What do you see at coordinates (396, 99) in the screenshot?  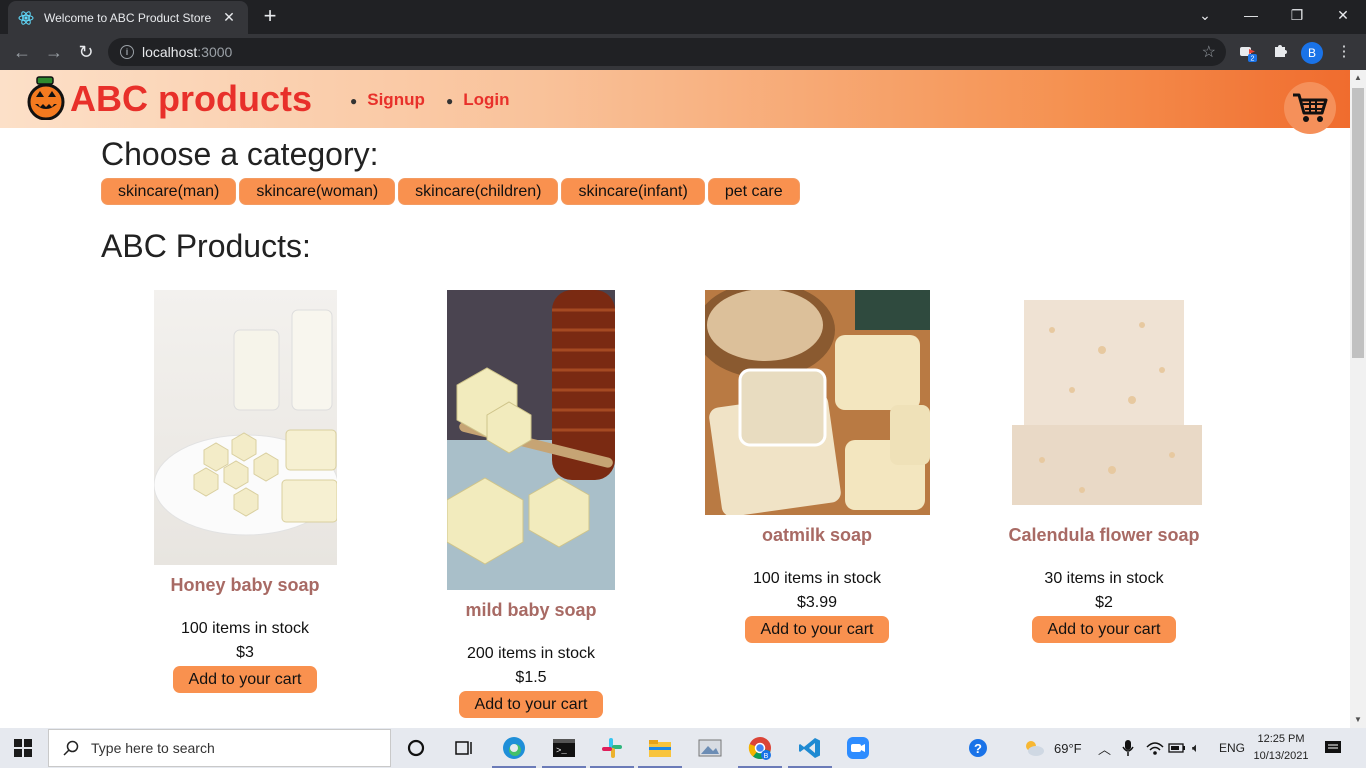 I see `nav-signup-label: Signup` at bounding box center [396, 99].